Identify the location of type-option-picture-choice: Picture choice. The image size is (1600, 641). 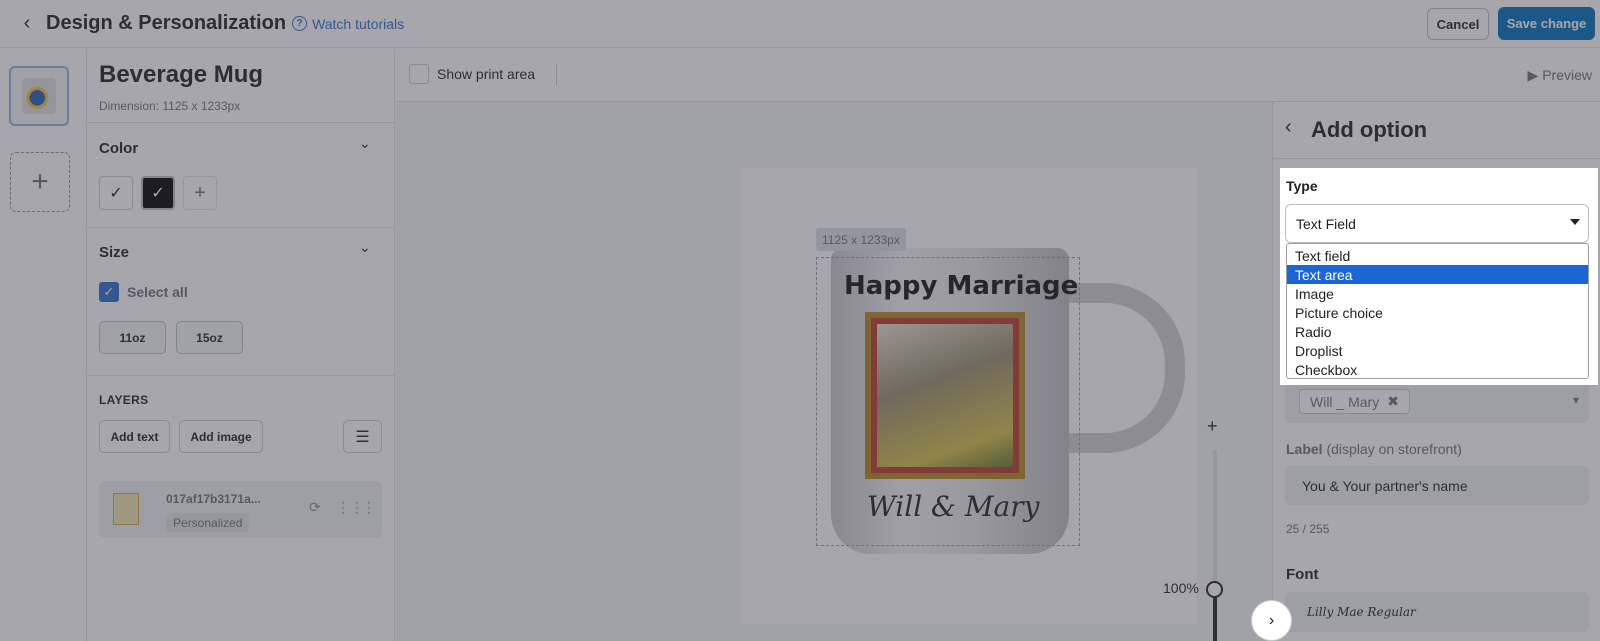
(1437, 312).